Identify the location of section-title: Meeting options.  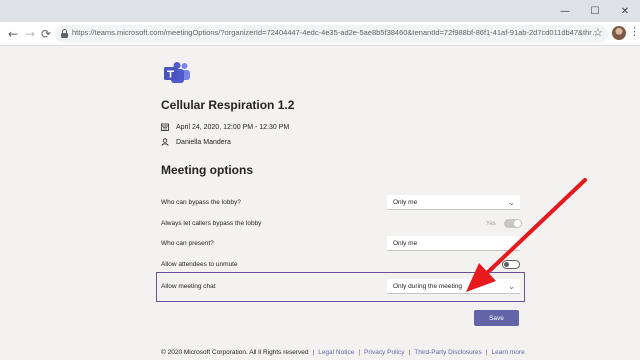
(207, 170).